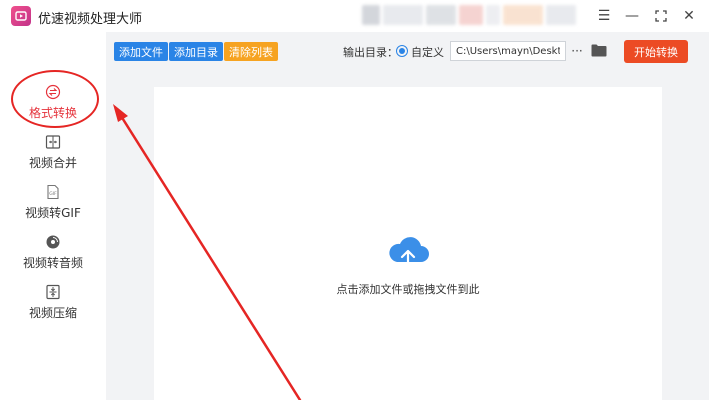  What do you see at coordinates (90, 19) in the screenshot?
I see `app-title: 优速视频处理大师` at bounding box center [90, 19].